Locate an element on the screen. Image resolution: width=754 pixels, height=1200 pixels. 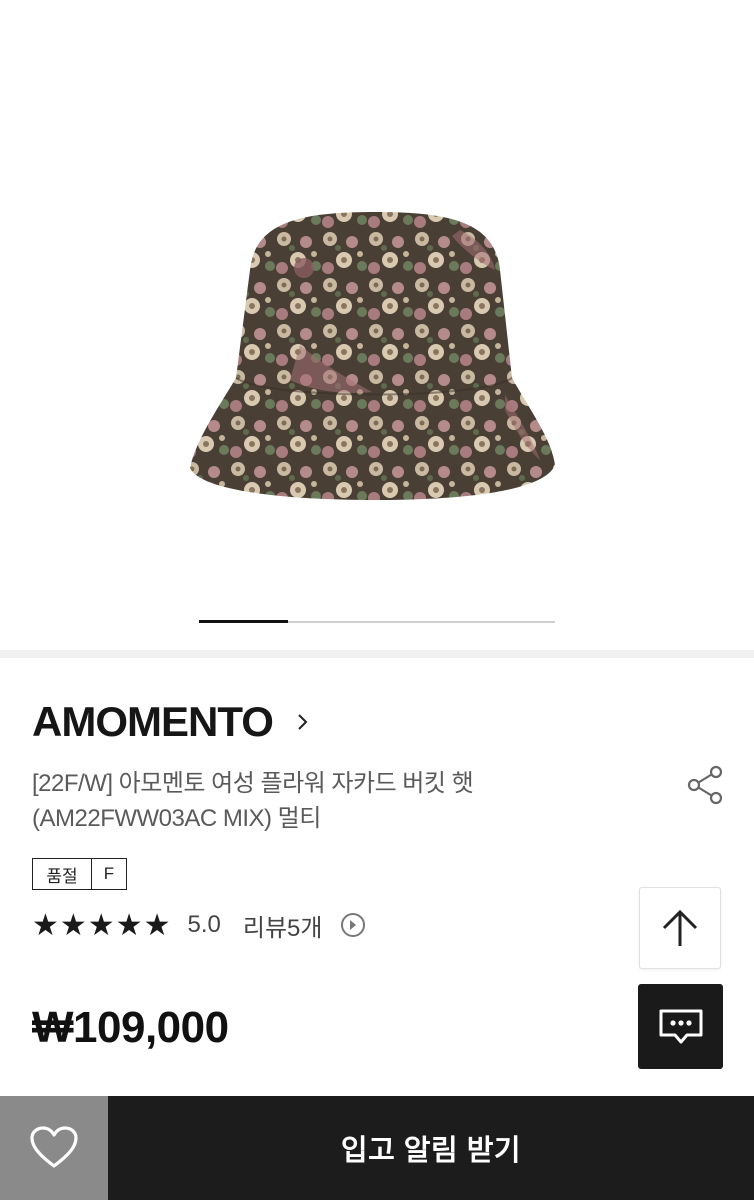
stock-status-badge: 품절 F is located at coordinates (79, 874).